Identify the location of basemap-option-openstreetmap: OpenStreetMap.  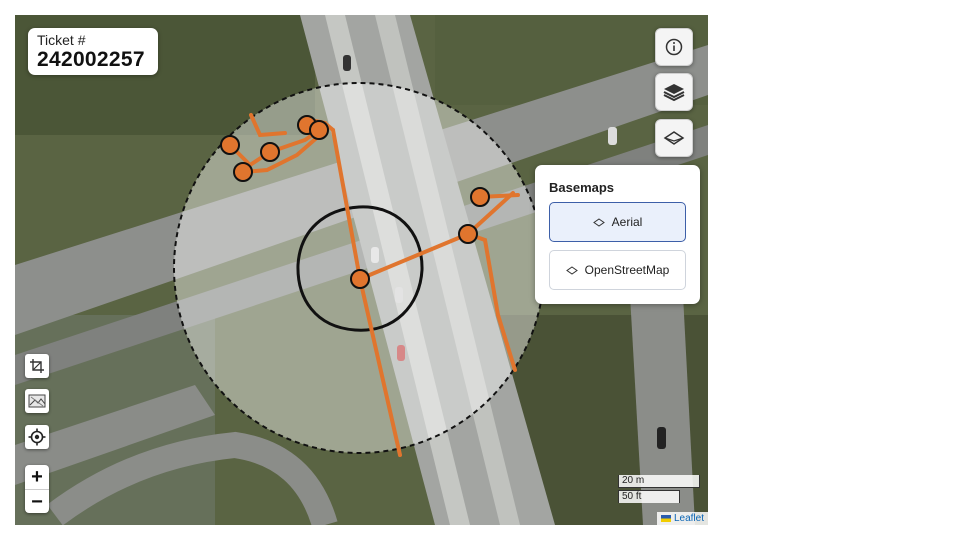
(617, 270).